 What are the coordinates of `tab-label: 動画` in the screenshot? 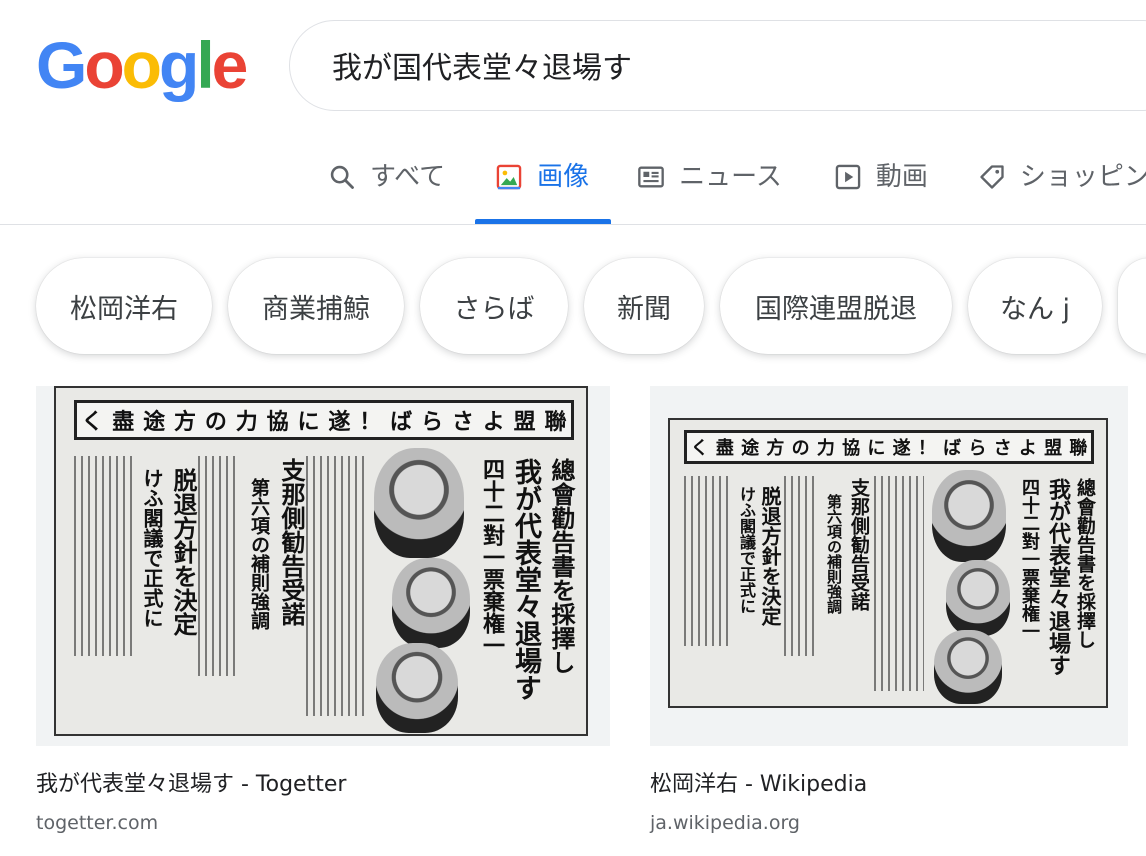 It's located at (901, 177).